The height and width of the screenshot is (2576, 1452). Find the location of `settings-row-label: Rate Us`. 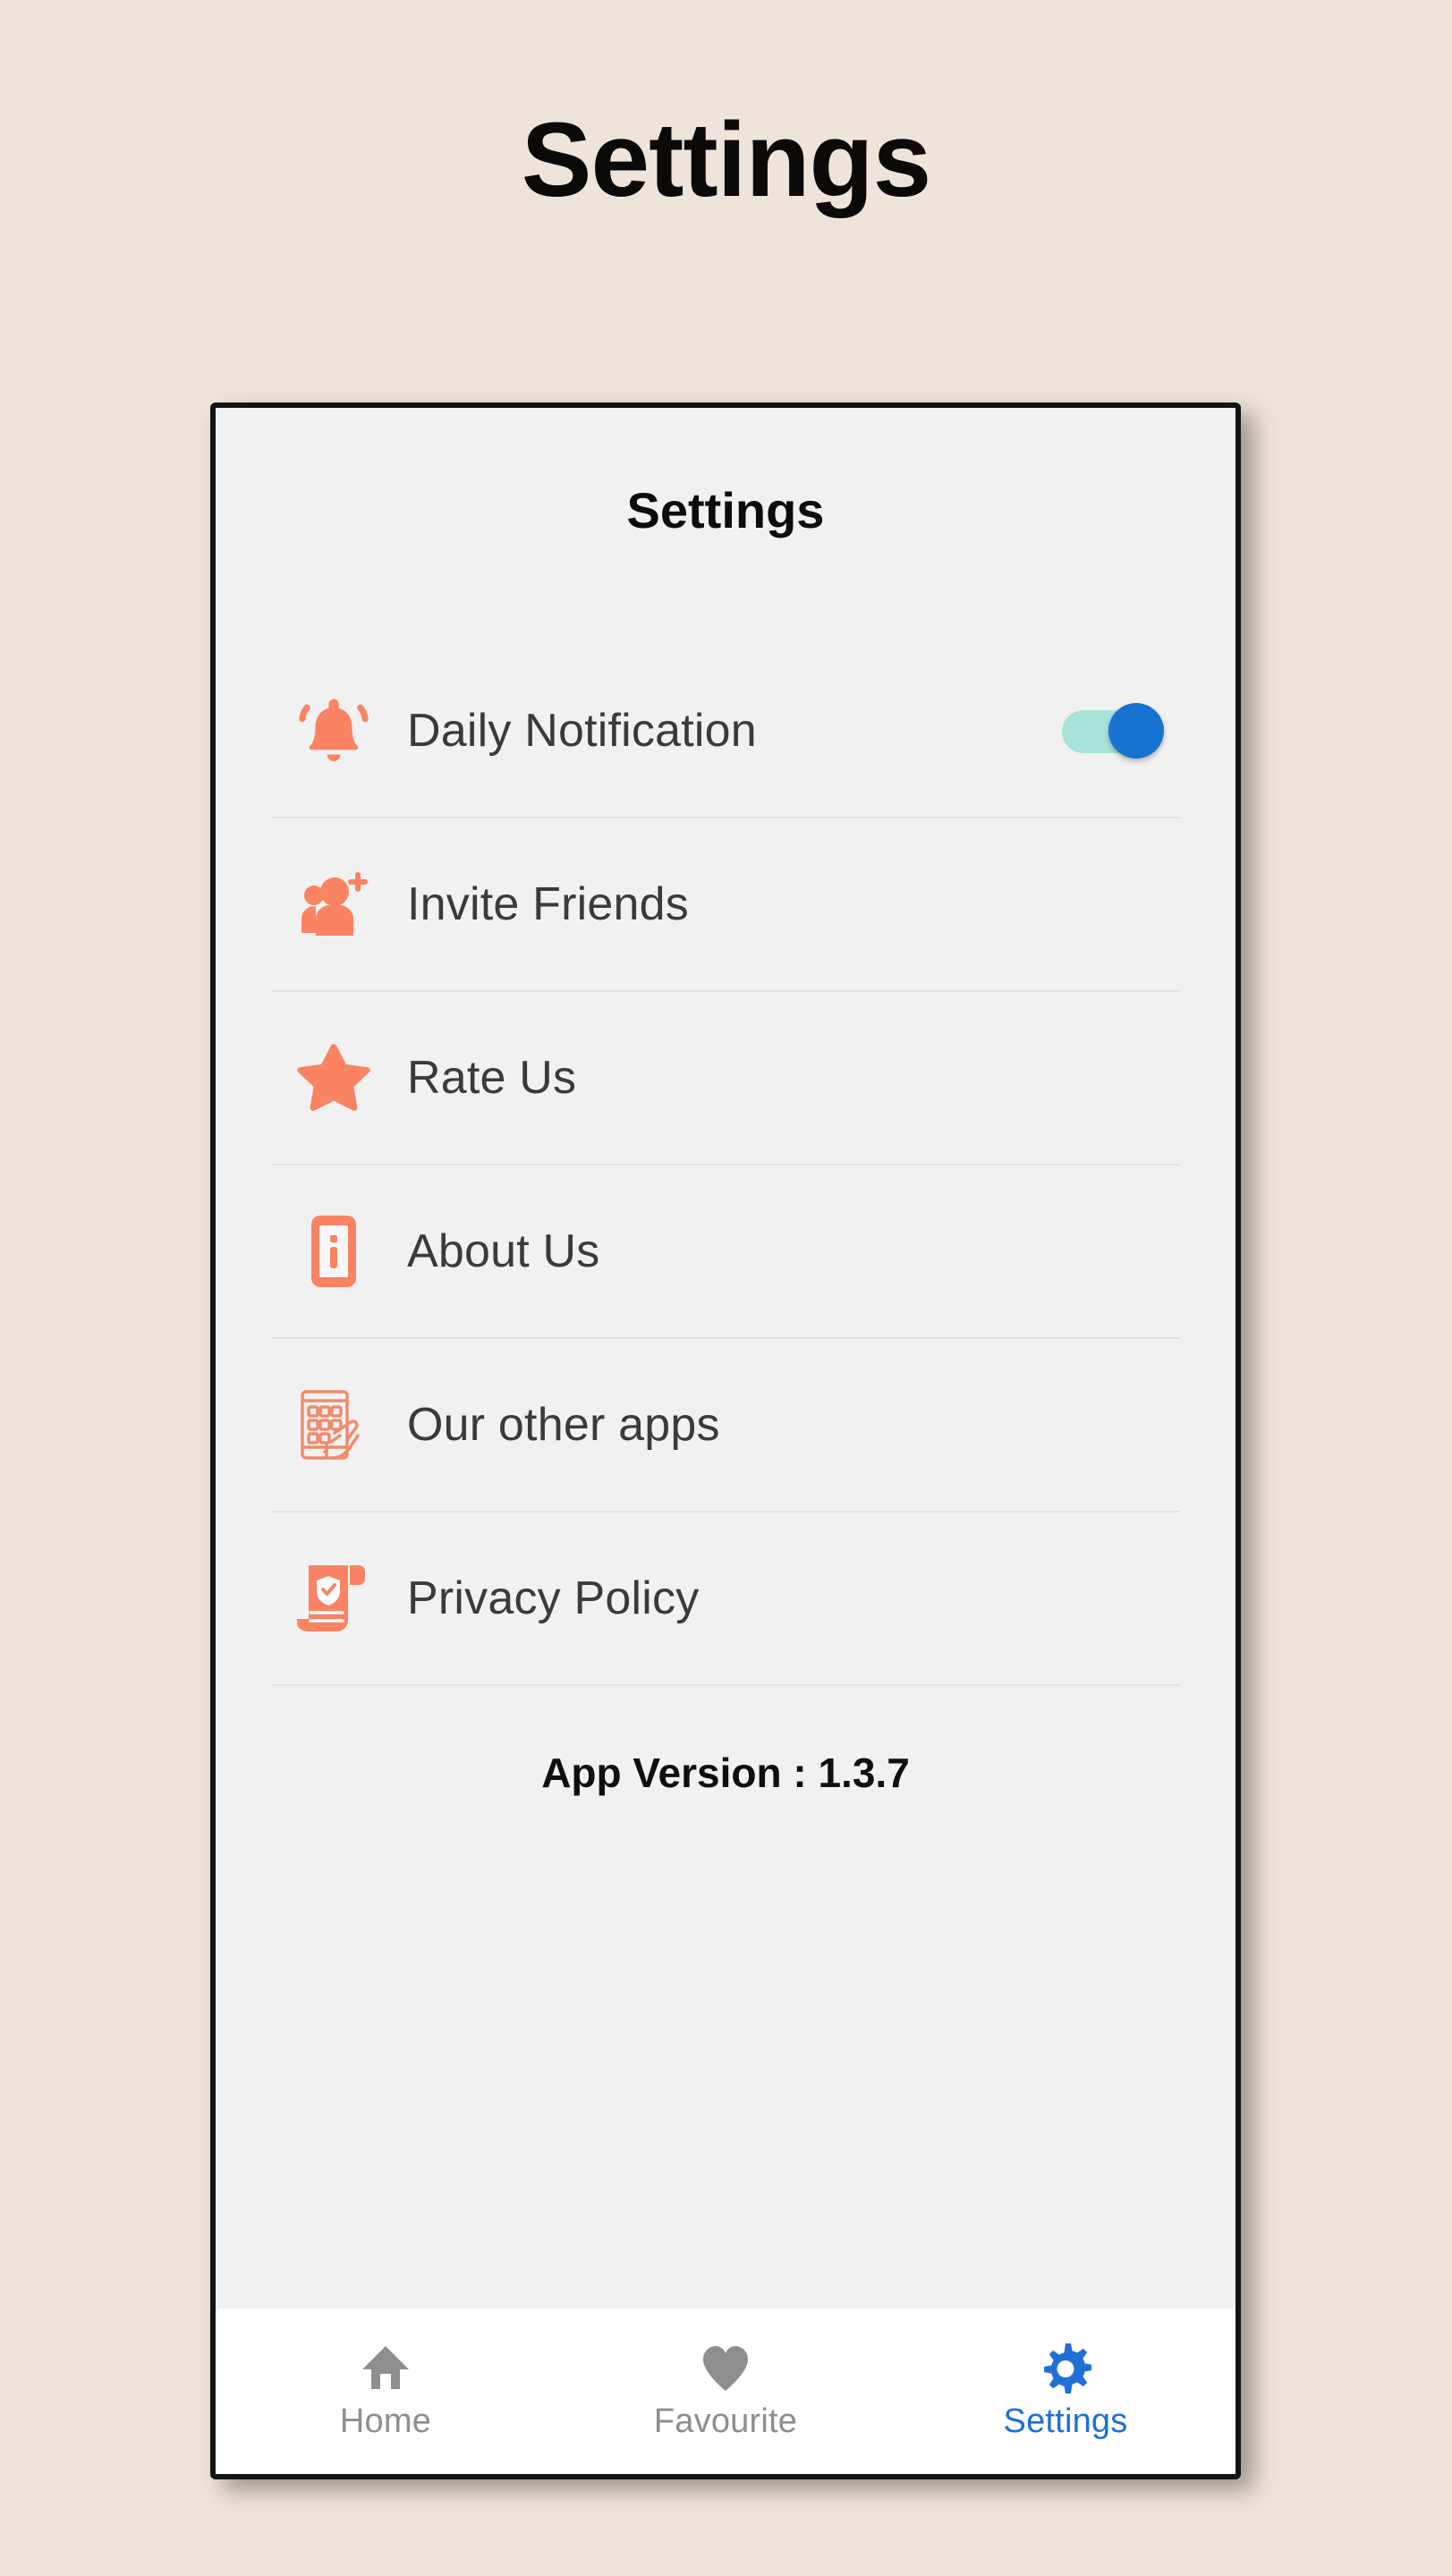

settings-row-label: Rate Us is located at coordinates (492, 1078).